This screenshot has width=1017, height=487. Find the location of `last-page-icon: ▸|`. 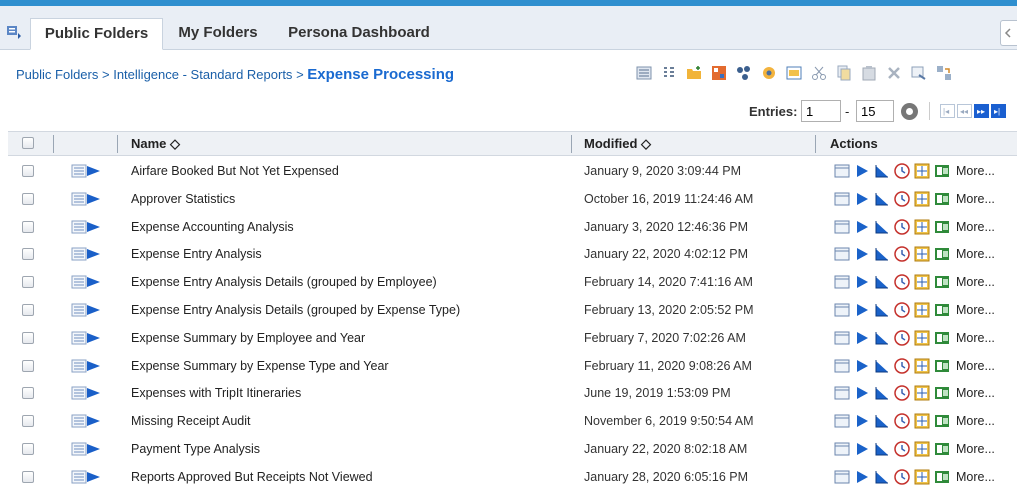

last-page-icon: ▸| is located at coordinates (998, 111).